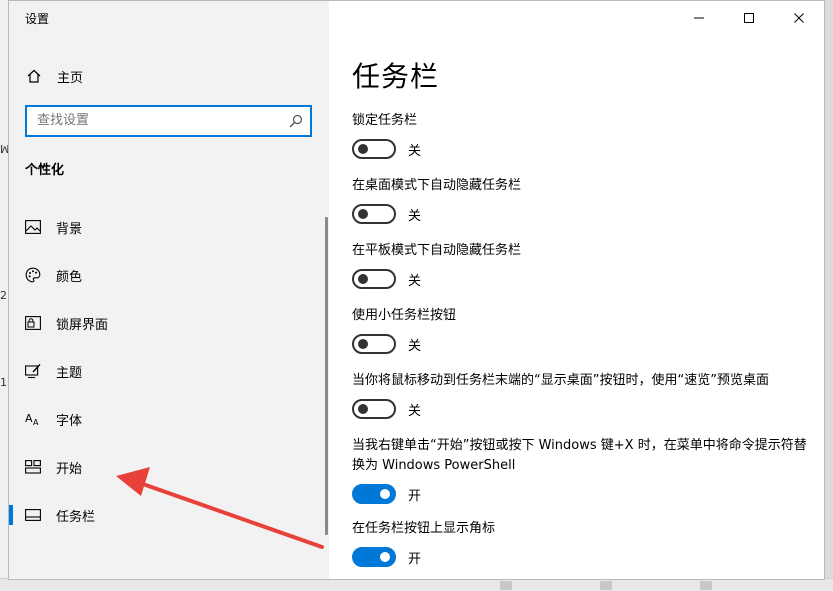 Image resolution: width=833 pixels, height=591 pixels. Describe the element at coordinates (437, 185) in the screenshot. I see `setting-label: 在桌面模式下自动隐藏任务栏` at that location.